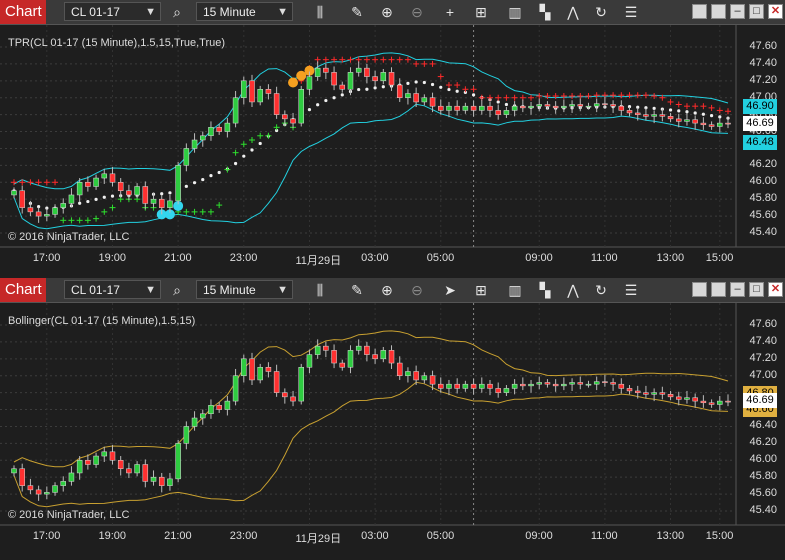 The image size is (785, 560). I want to click on price-axis-label: 47.00, so click(763, 374).